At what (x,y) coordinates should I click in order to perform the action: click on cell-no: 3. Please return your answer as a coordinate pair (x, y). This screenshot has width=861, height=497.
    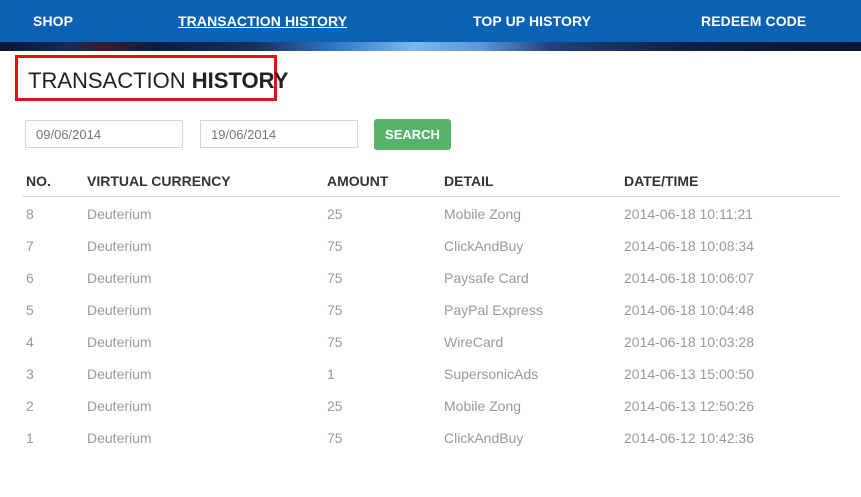
    Looking at the image, I should click on (30, 374).